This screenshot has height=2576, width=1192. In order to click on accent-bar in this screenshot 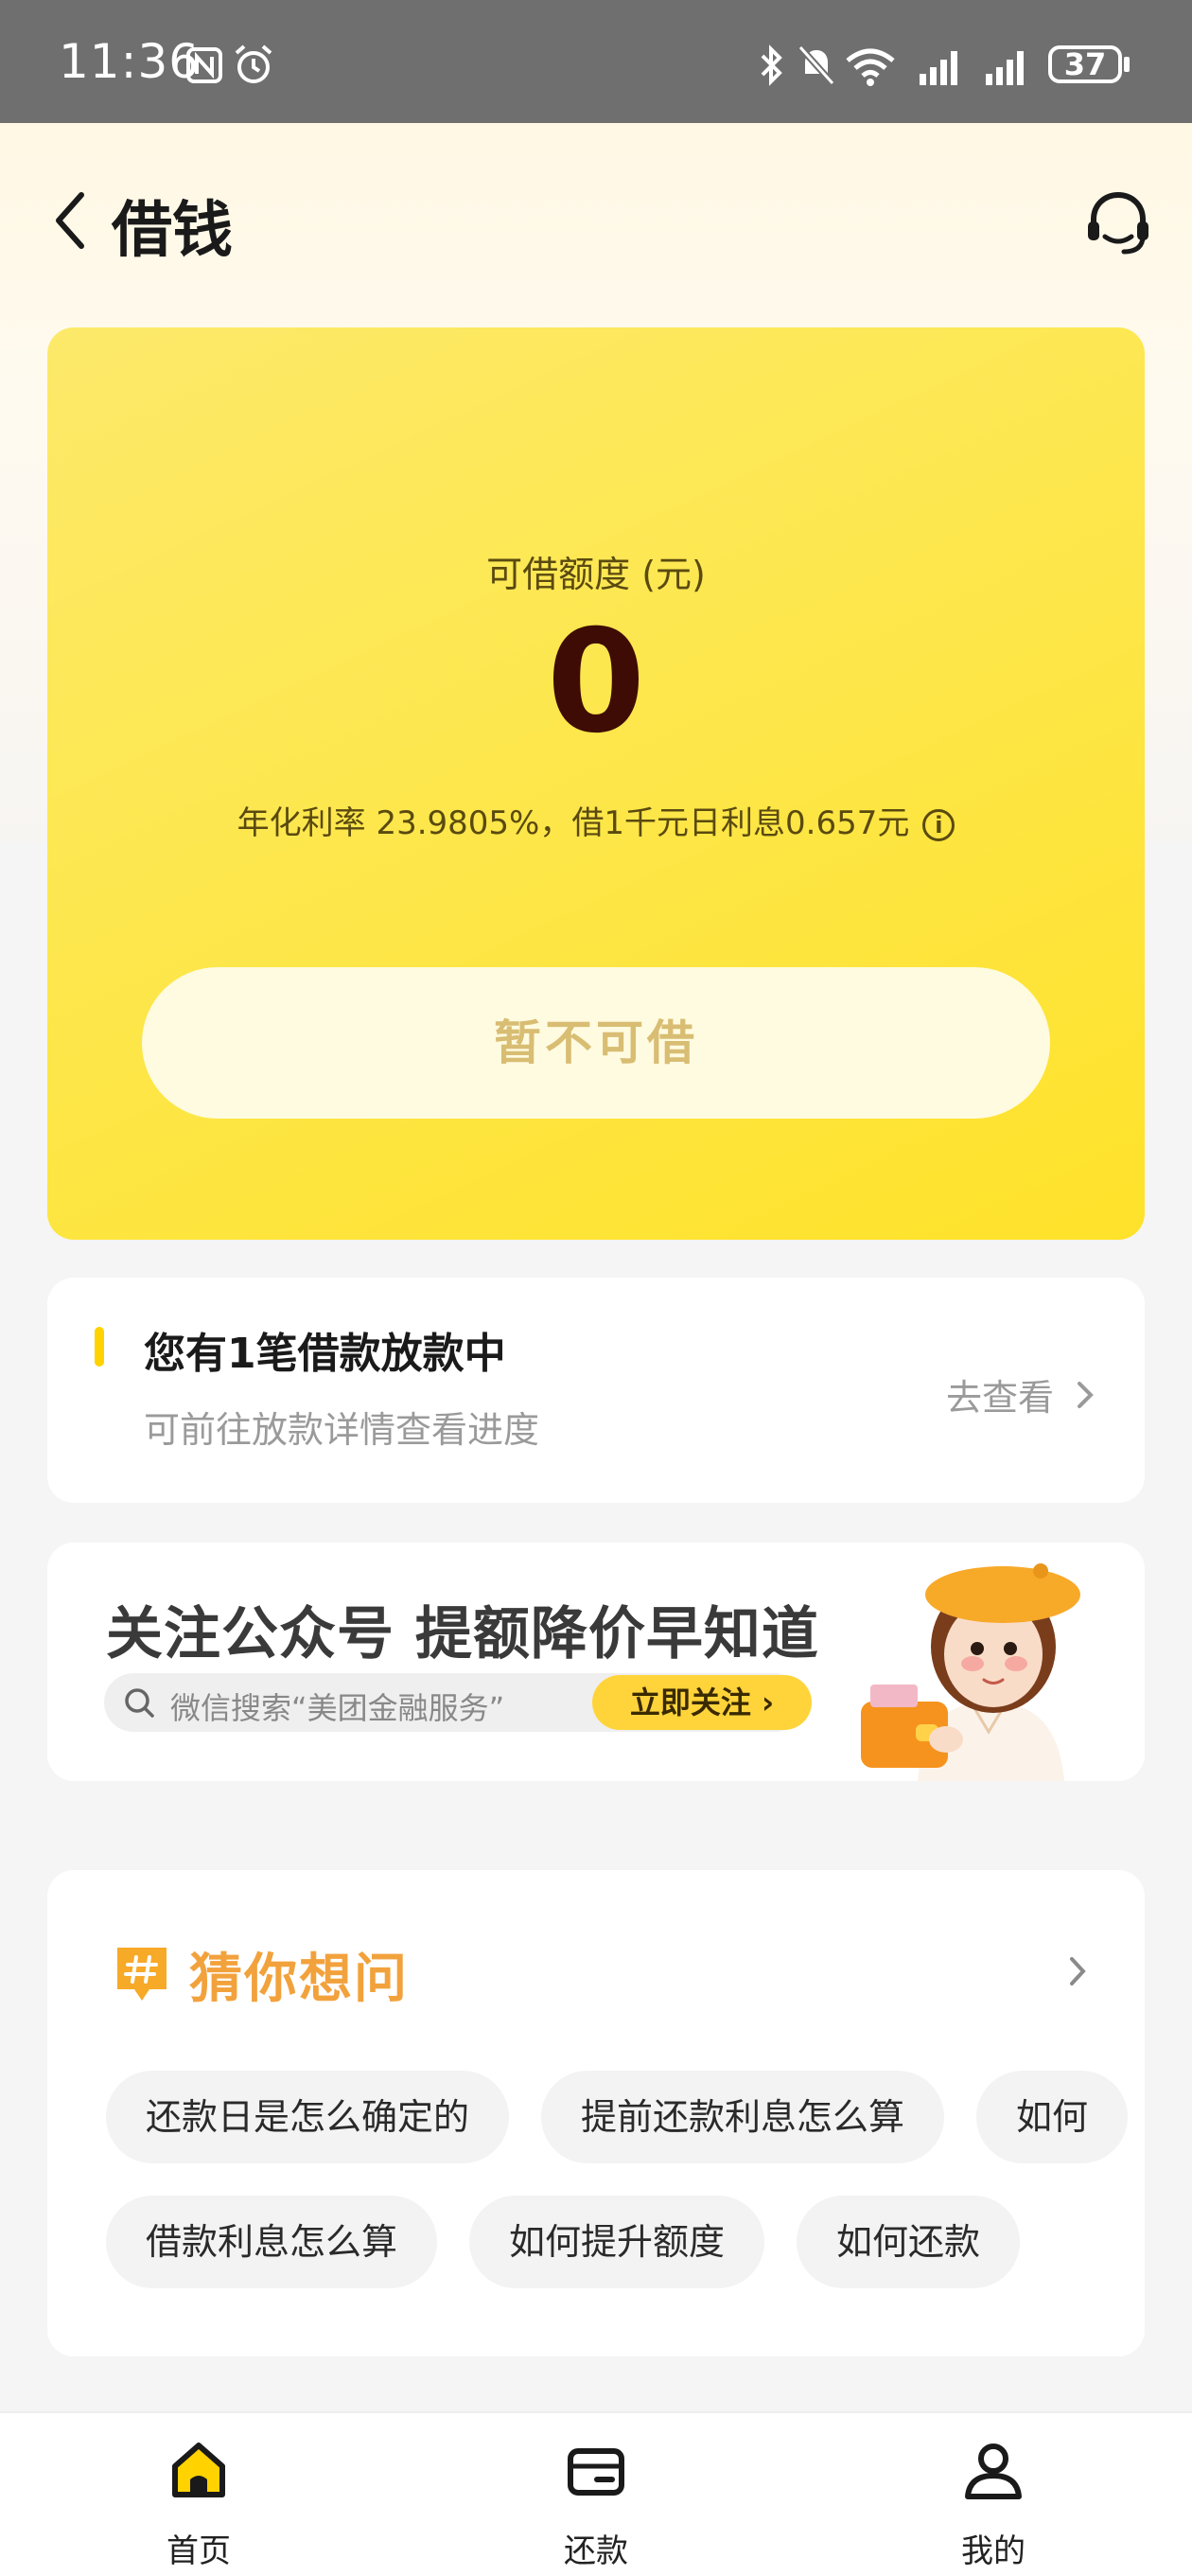, I will do `click(99, 1347)`.